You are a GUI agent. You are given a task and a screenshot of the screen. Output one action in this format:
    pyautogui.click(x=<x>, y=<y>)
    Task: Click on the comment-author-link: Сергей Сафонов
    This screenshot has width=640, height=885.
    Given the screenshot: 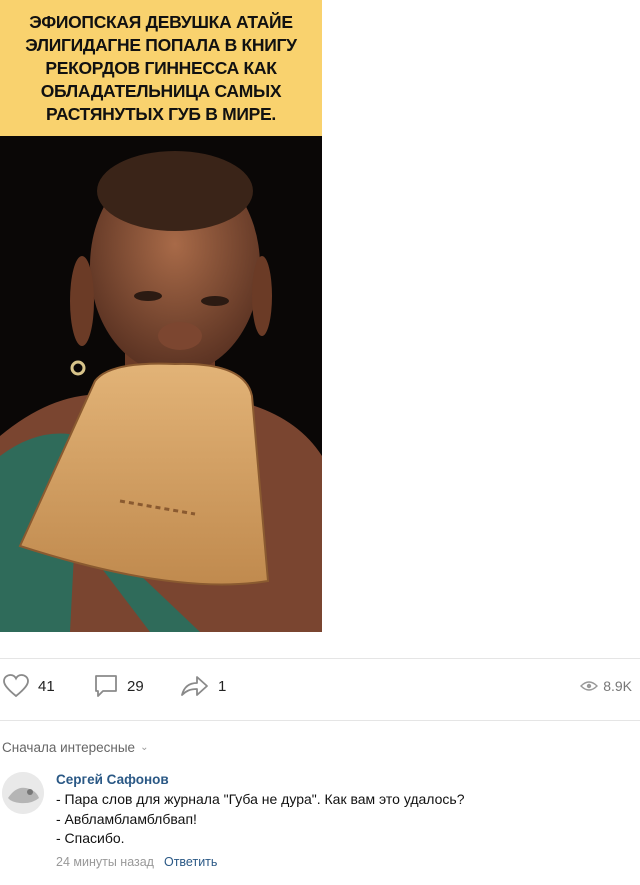 What is the action you would take?
    pyautogui.click(x=260, y=780)
    